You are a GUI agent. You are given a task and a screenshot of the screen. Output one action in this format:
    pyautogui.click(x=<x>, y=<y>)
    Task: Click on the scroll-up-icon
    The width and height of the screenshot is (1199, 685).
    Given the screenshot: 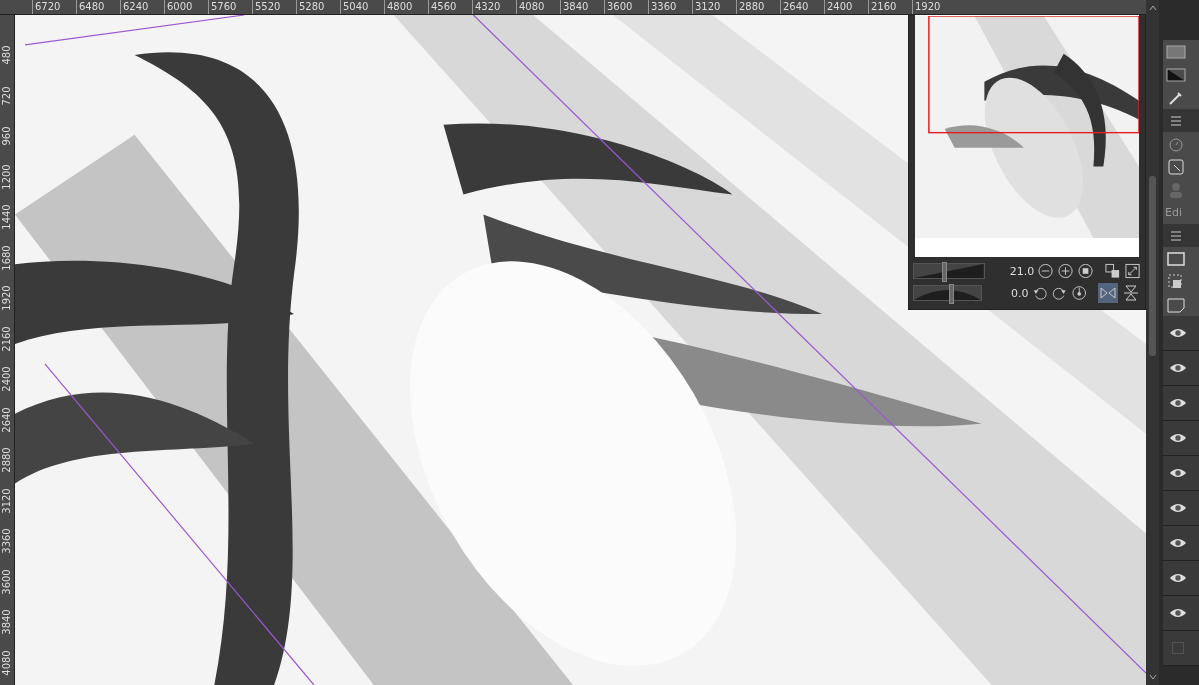 What is the action you would take?
    pyautogui.click(x=1152, y=8)
    